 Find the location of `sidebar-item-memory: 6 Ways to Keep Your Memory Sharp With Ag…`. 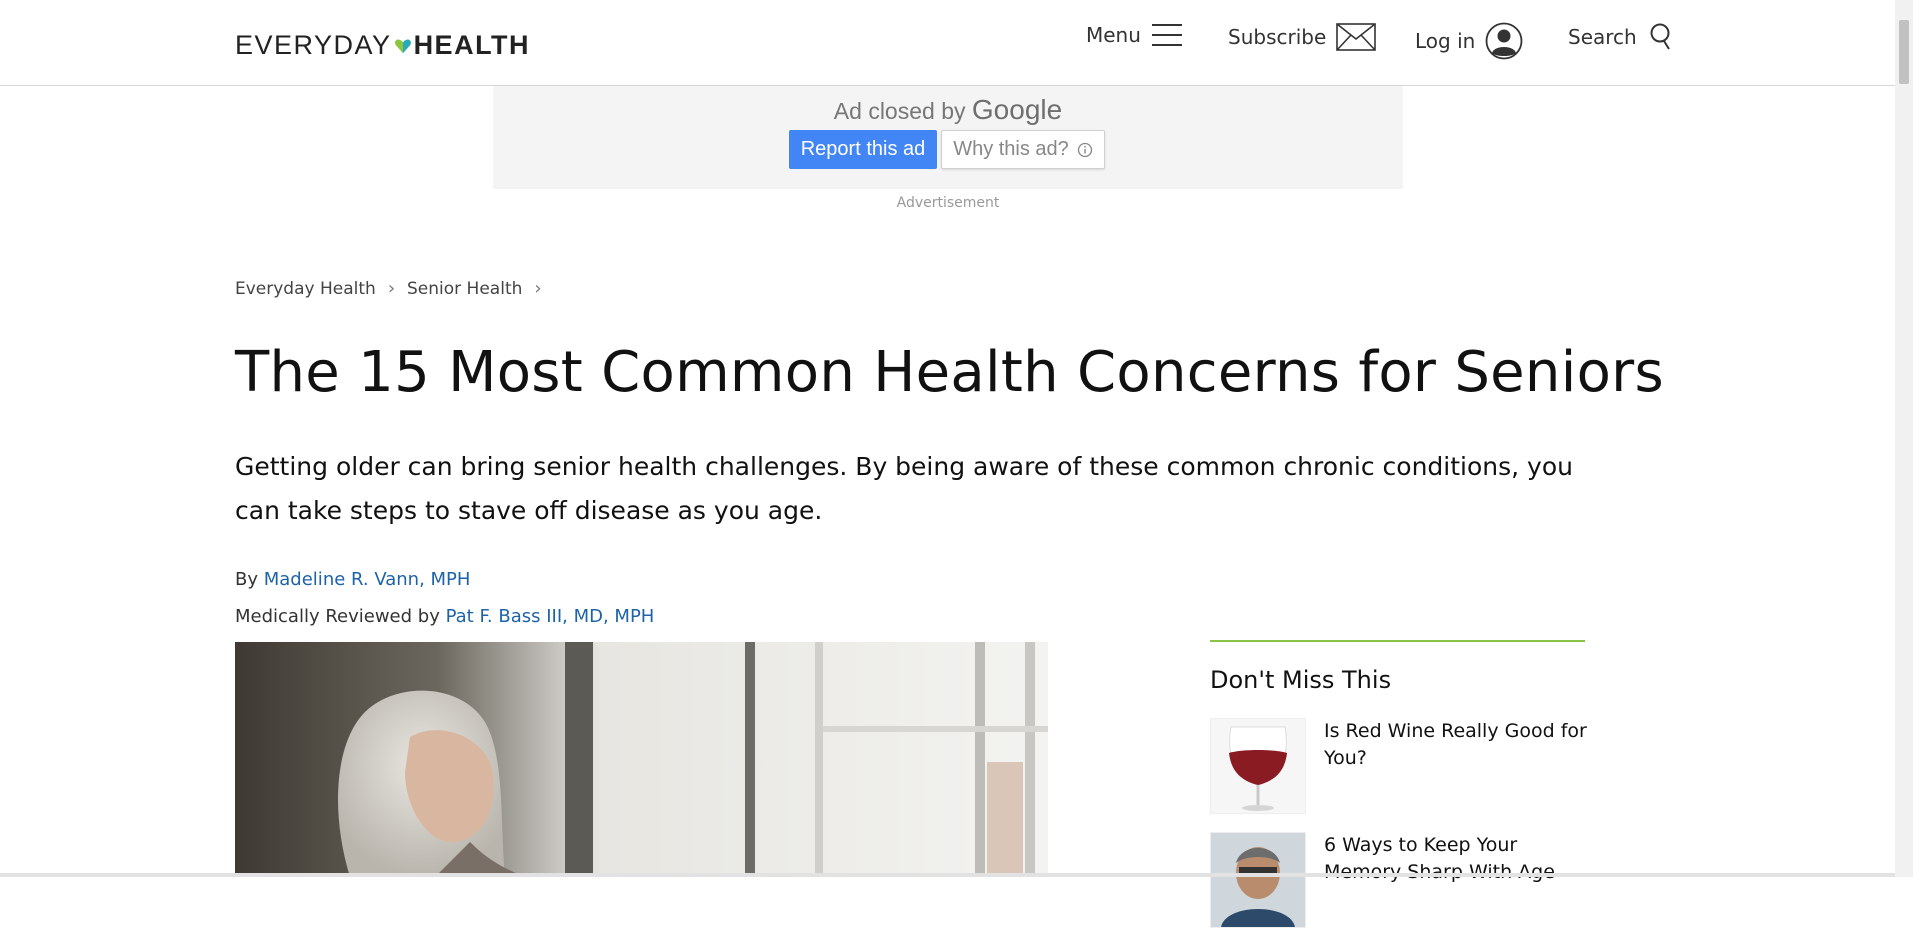

sidebar-item-memory: 6 Ways to Keep Your Memory Sharp With Ag… is located at coordinates (1398, 880).